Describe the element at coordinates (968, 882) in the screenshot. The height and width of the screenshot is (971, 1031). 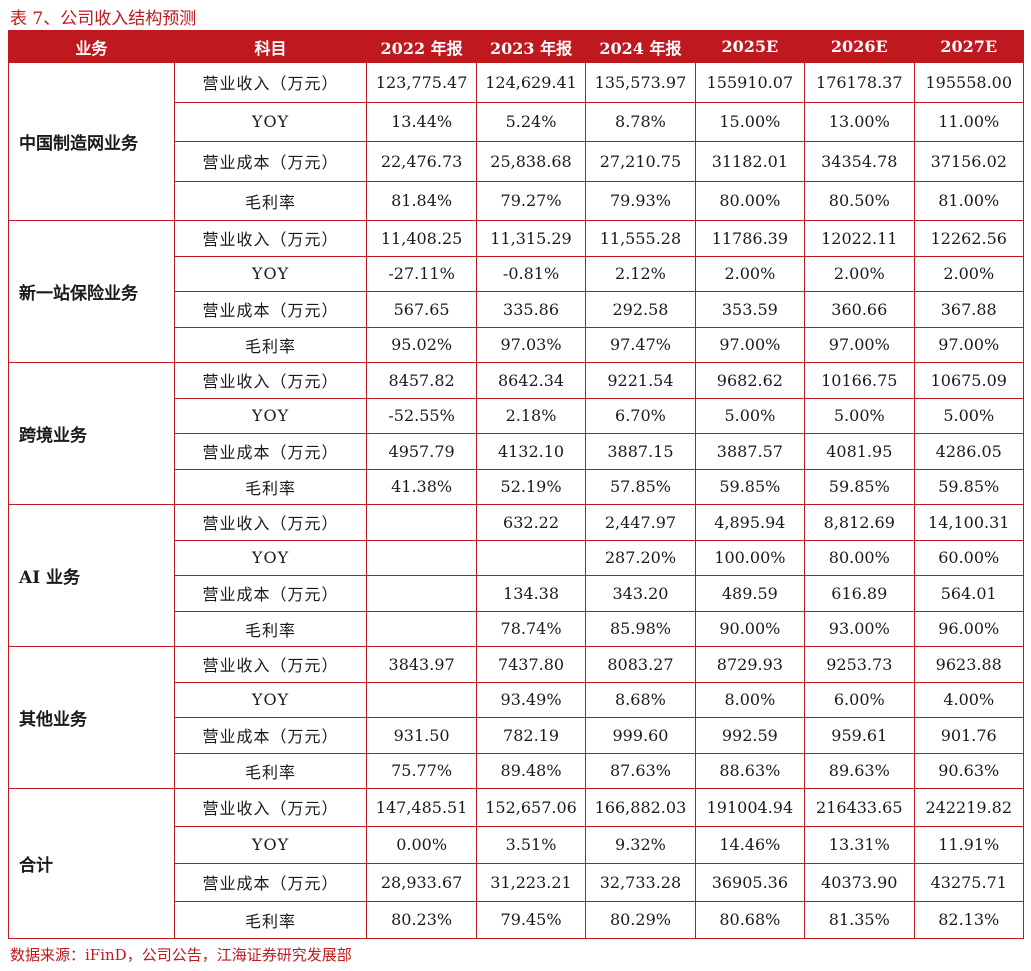
I see `value-cell: 43275.71` at that location.